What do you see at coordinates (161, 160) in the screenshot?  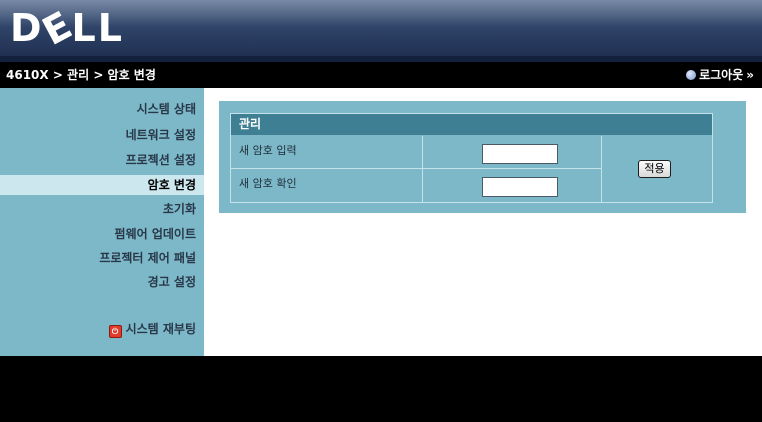 I see `sidebar-item-projection-settings: 프로젝션 설정` at bounding box center [161, 160].